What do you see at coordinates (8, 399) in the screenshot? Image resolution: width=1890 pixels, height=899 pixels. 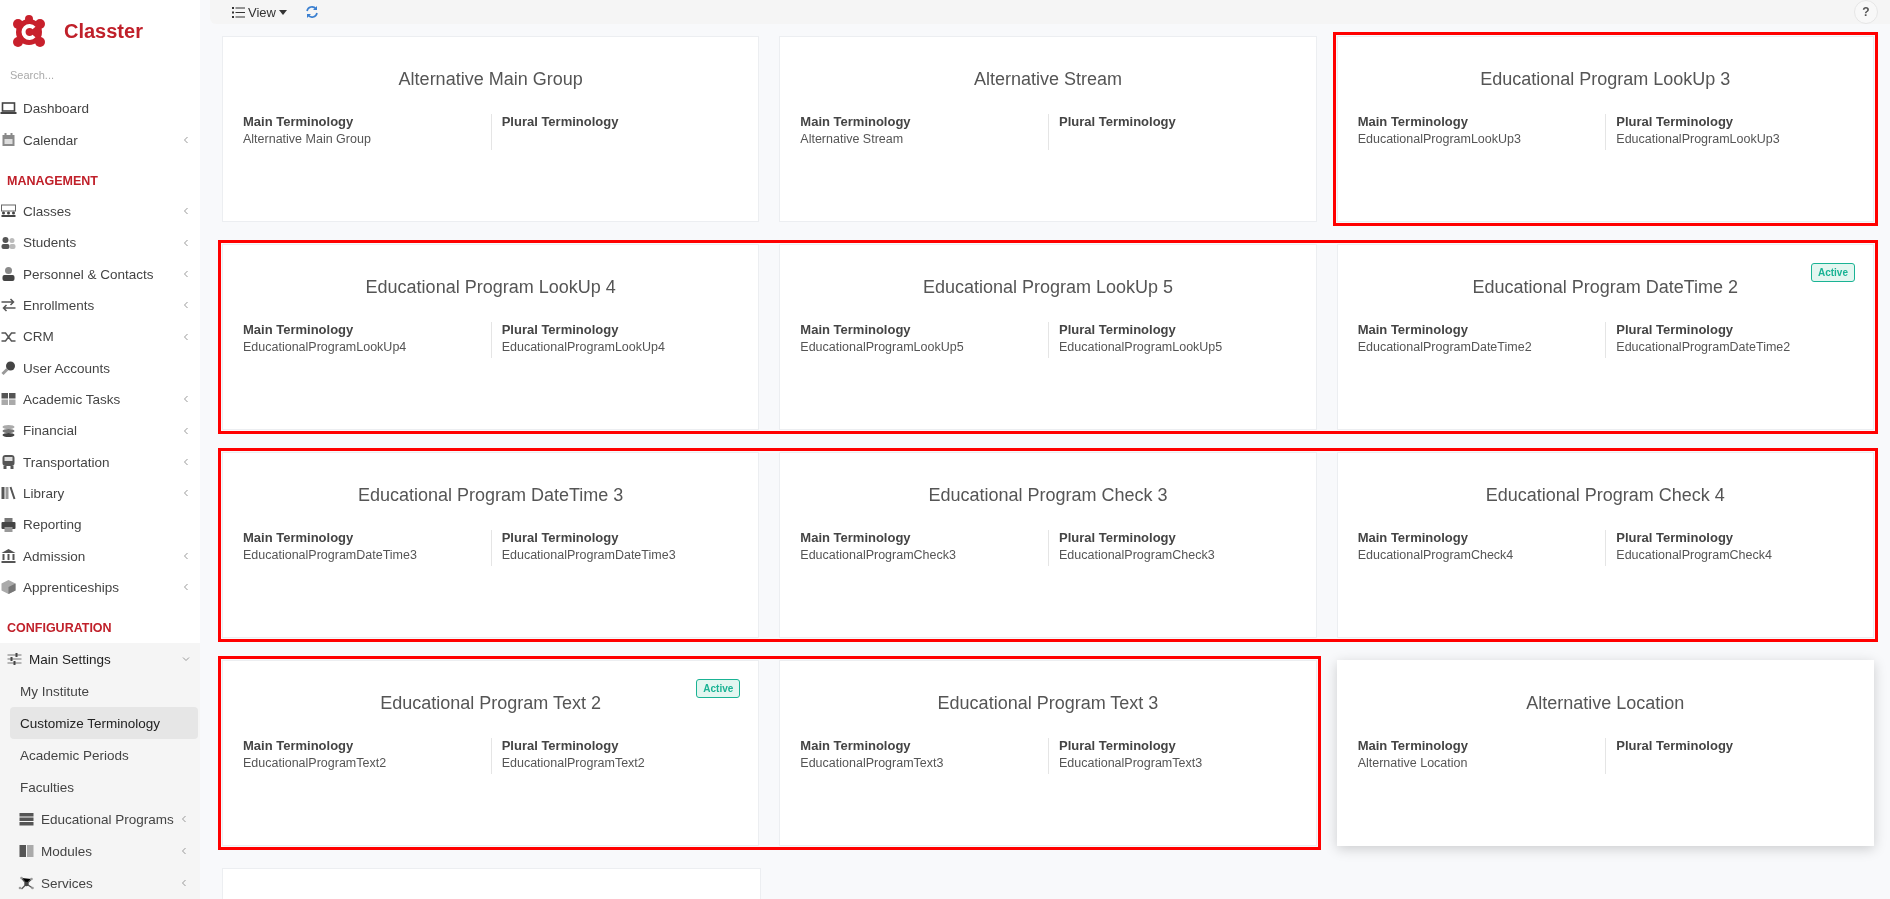 I see `grid-icon` at bounding box center [8, 399].